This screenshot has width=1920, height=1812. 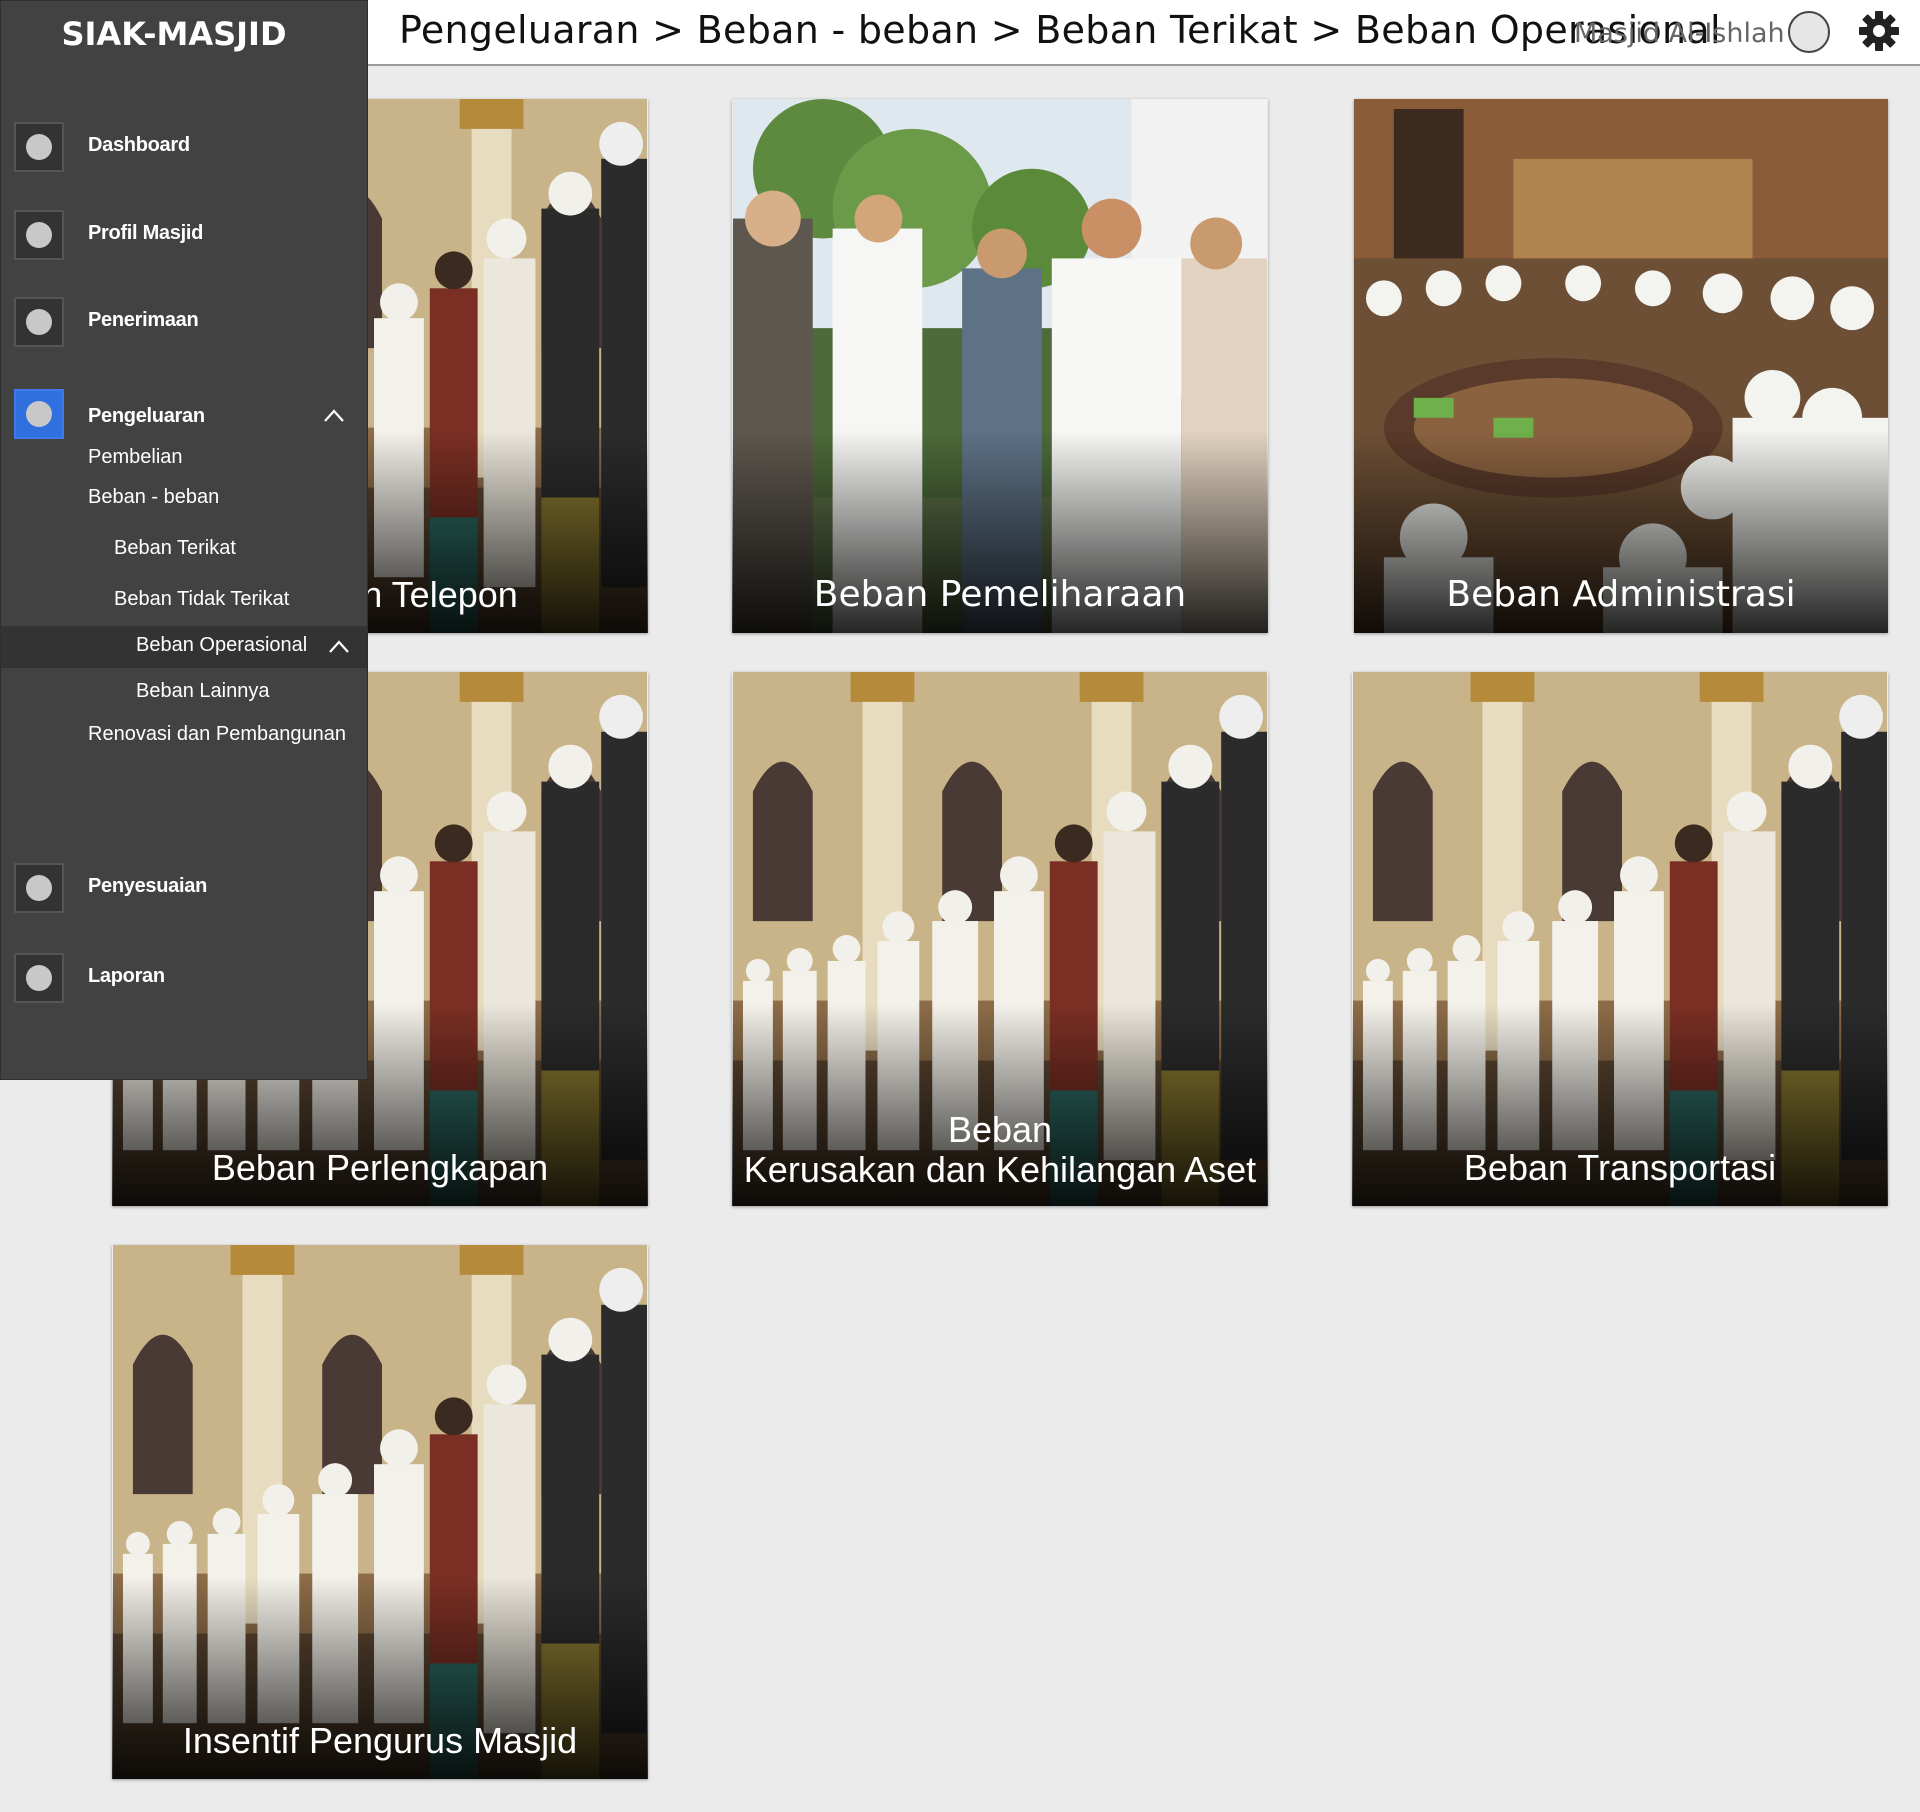 What do you see at coordinates (39, 147) in the screenshot?
I see `dashboard-icon` at bounding box center [39, 147].